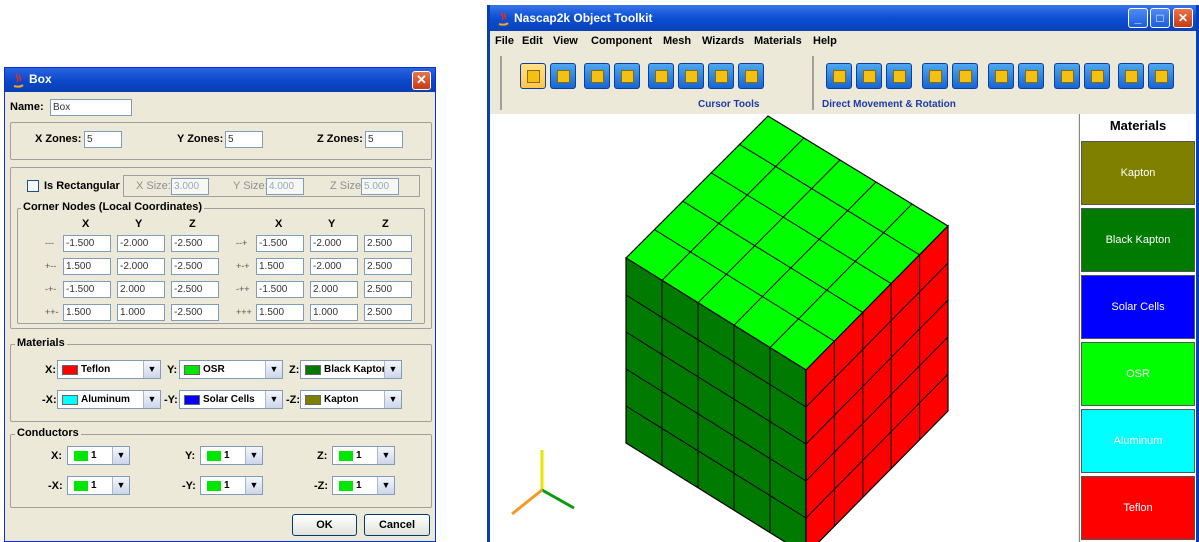 The image size is (1199, 542). What do you see at coordinates (1138, 441) in the screenshot?
I see `material-aluminum: Aluminum` at bounding box center [1138, 441].